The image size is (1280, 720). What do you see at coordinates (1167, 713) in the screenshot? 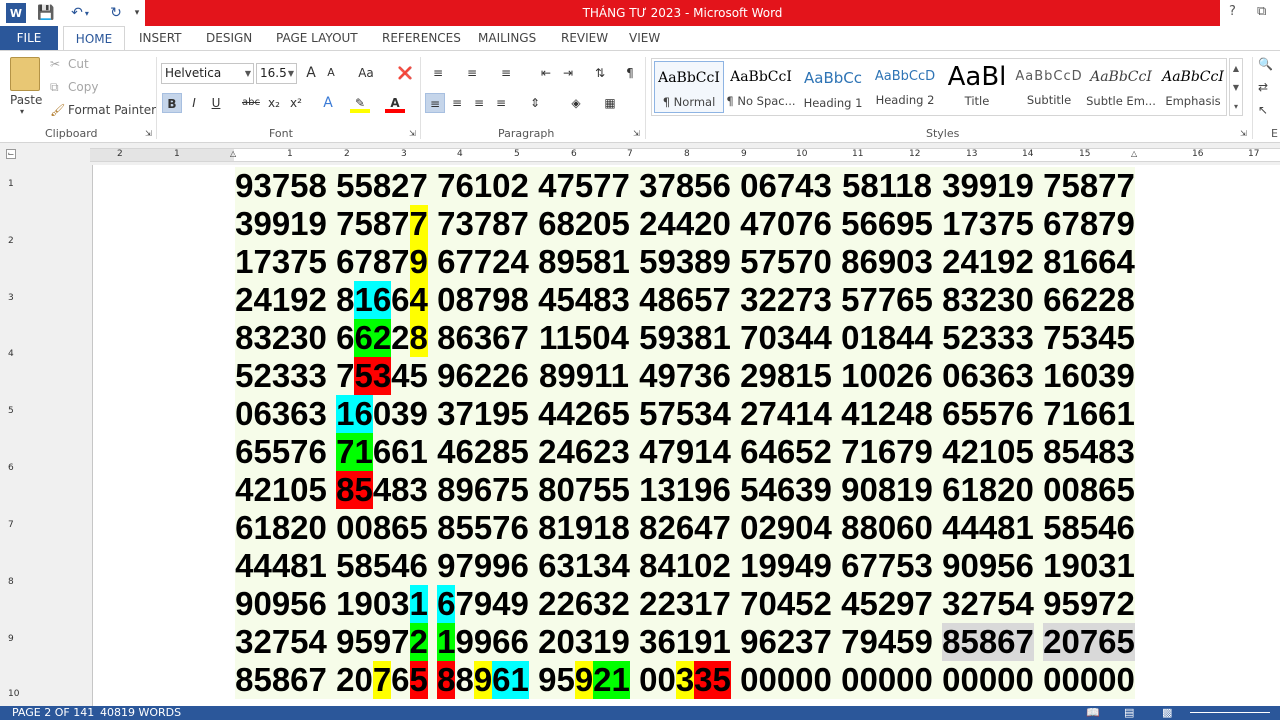
I see `web-layout-icon: ▩` at bounding box center [1167, 713].